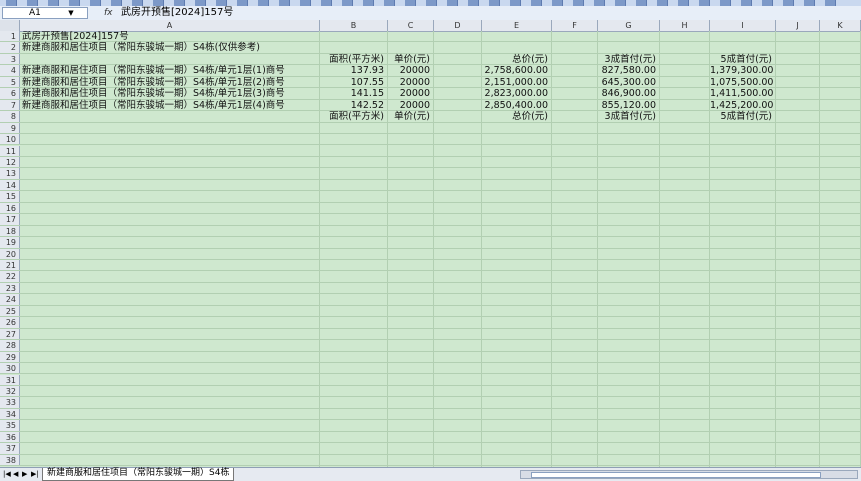  Describe the element at coordinates (10, 173) in the screenshot. I see `row-header: 13` at that location.